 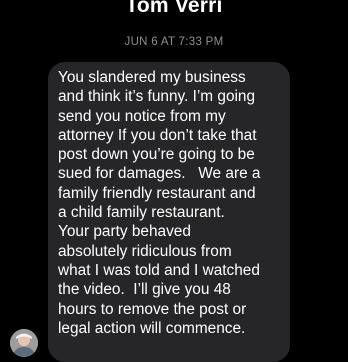 I want to click on message-line: the video. I’ll give you 48, so click(x=144, y=290).